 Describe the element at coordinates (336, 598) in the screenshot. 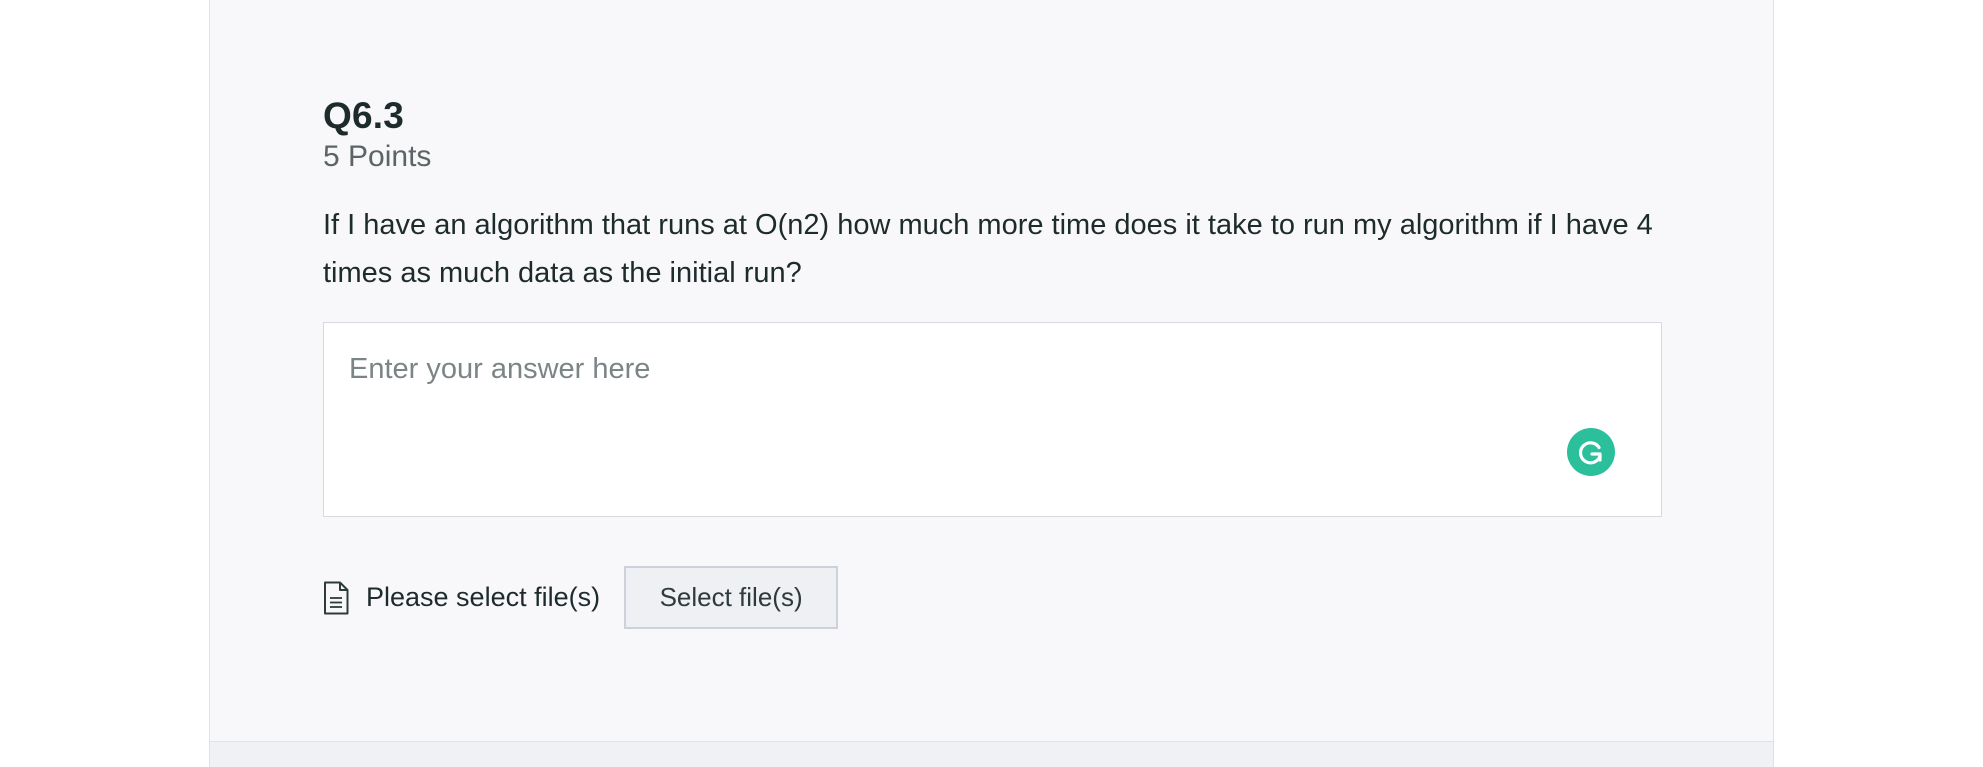

I see `document-icon` at that location.